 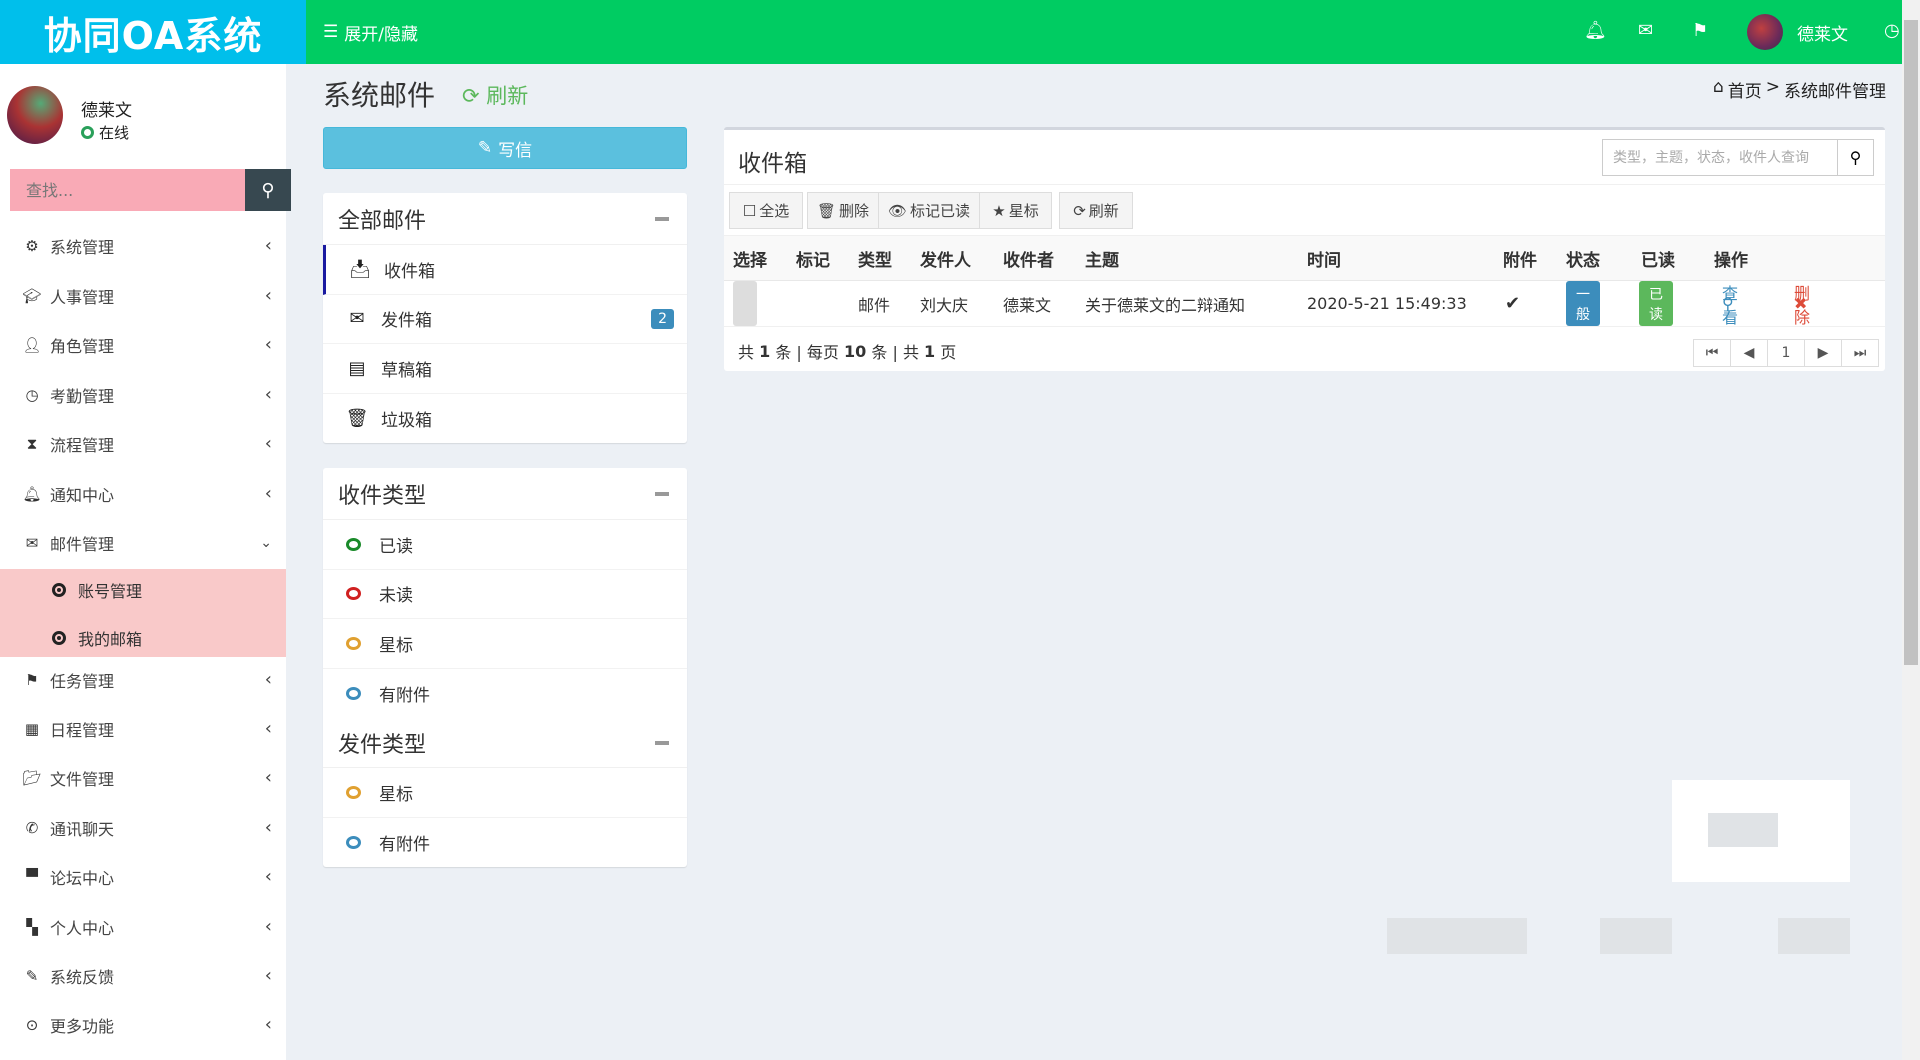 I want to click on submenu-item-mailbox: 我的邮箱, so click(x=97, y=638).